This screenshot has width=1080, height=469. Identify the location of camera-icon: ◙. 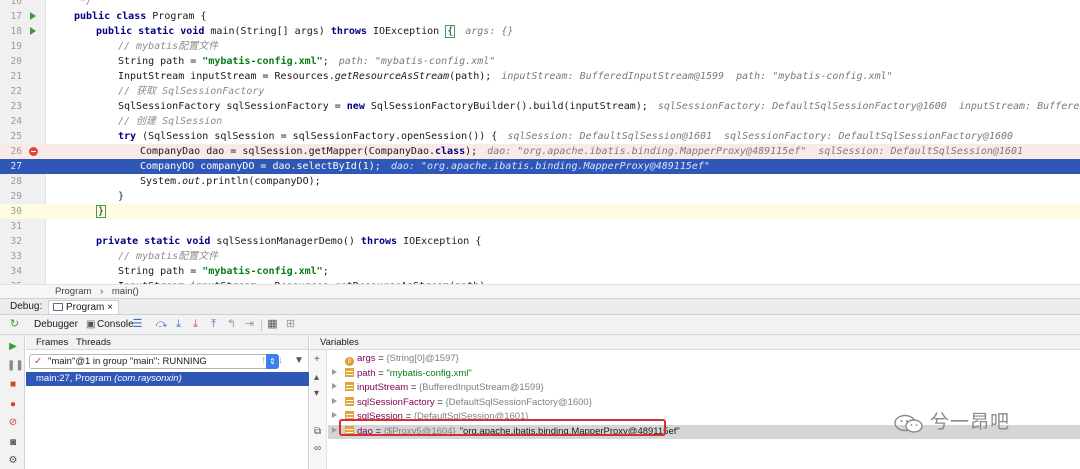
(13, 443).